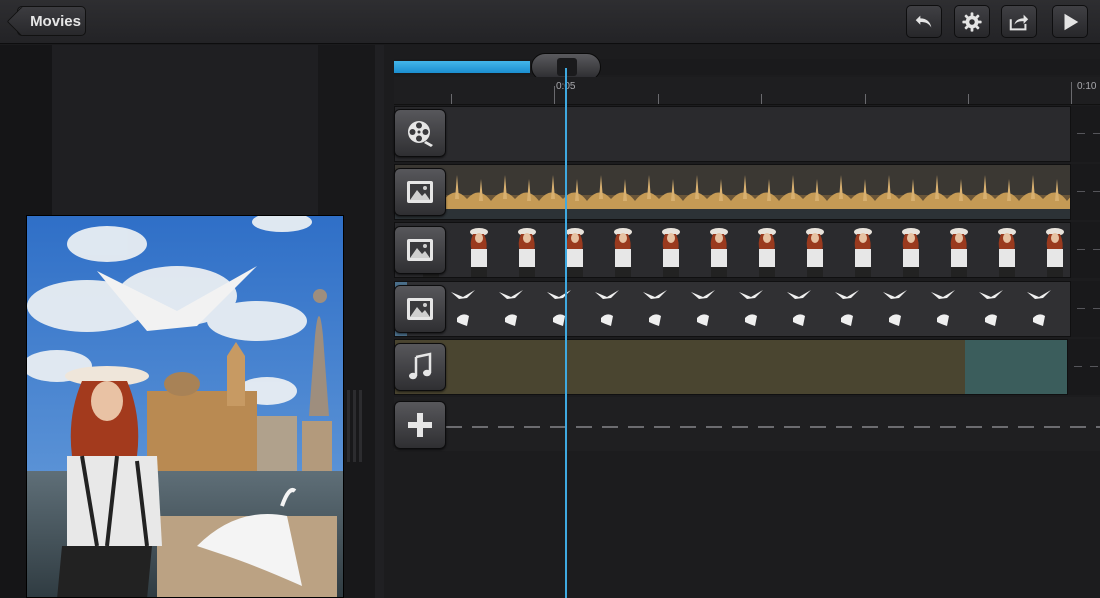 The width and height of the screenshot is (1100, 598). I want to click on music-note-icon, so click(420, 366).